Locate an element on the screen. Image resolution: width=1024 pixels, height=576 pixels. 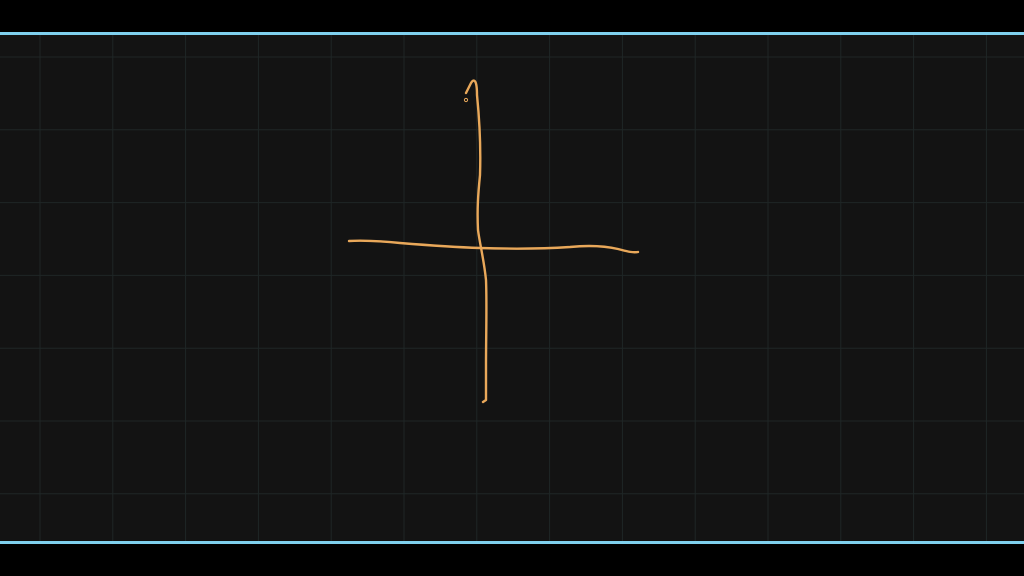
canvas-bottom-border is located at coordinates (512, 542).